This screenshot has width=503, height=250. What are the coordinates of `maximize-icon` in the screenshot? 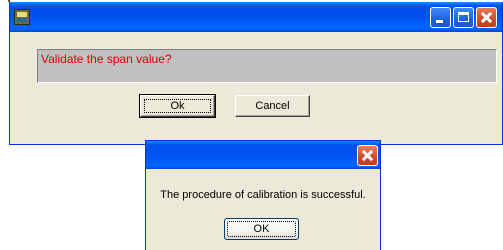 It's located at (463, 17).